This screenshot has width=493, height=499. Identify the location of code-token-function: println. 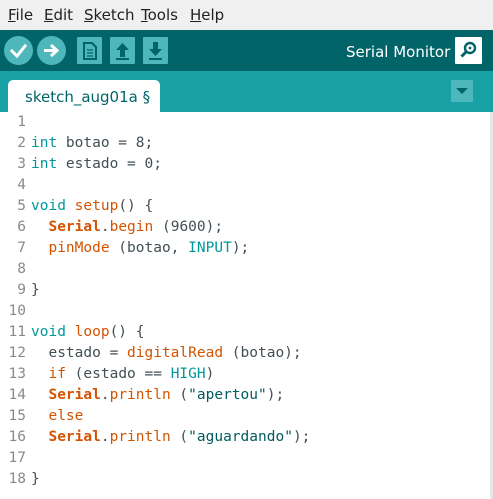
(140, 395).